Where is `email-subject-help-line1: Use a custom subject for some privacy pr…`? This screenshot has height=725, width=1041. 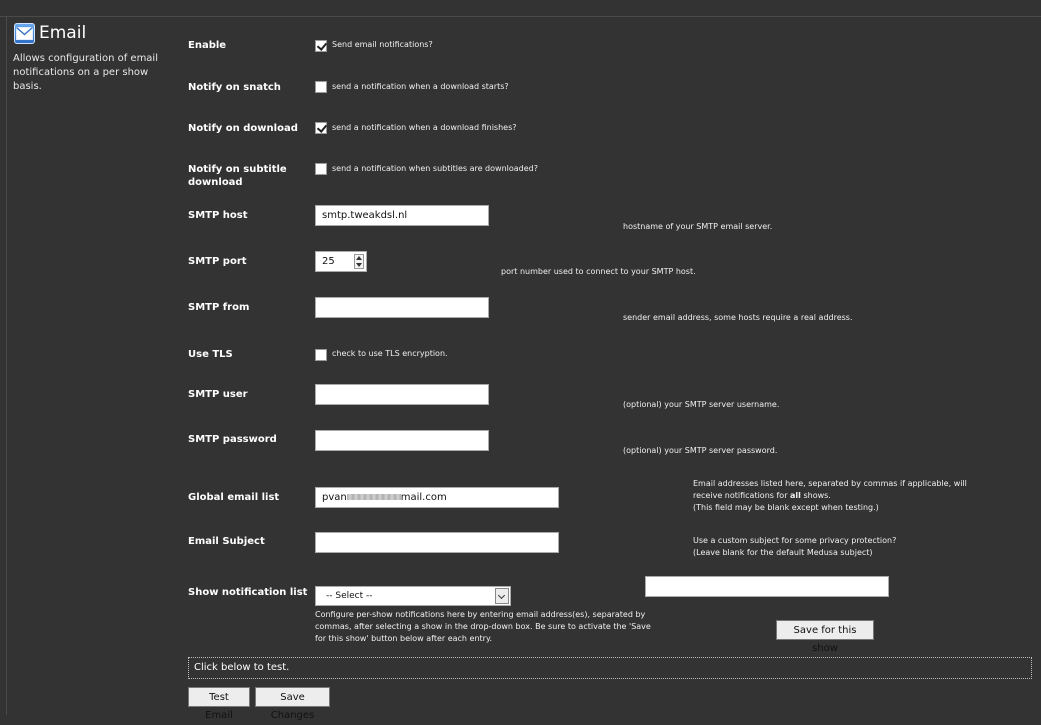 email-subject-help-line1: Use a custom subject for some privacy pr… is located at coordinates (795, 540).